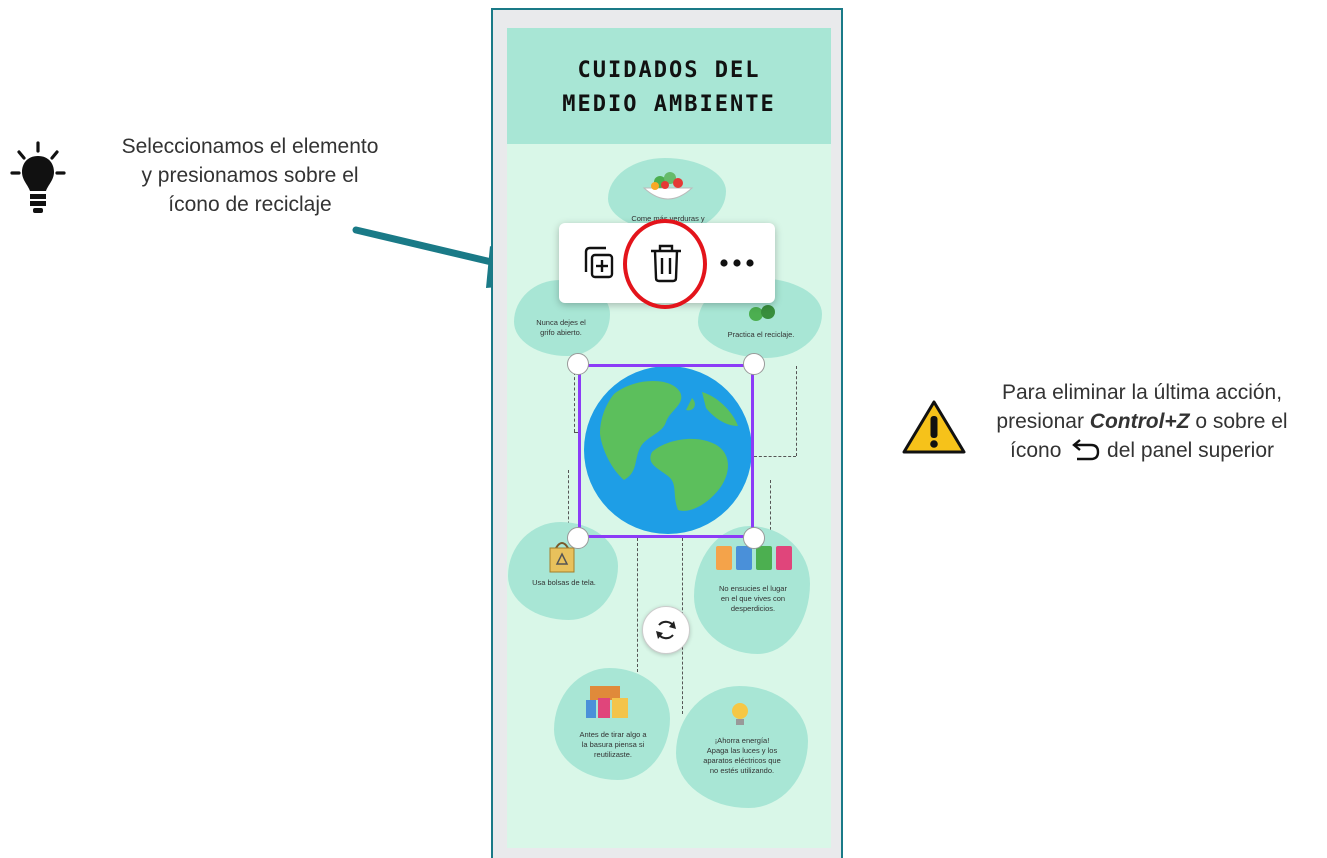 The width and height of the screenshot is (1327, 858). I want to click on warning-icon, so click(934, 427).